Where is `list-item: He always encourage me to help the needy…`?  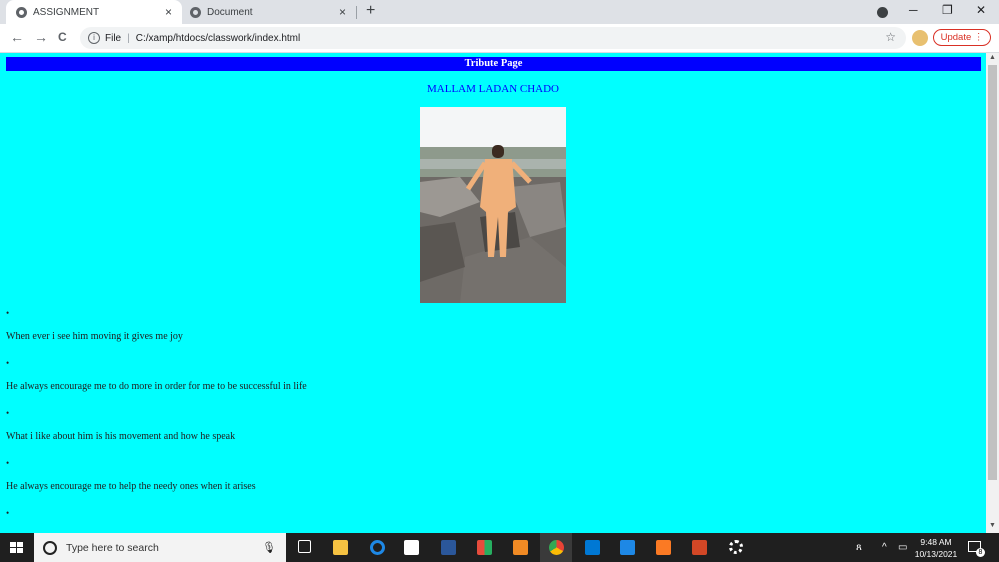 list-item: He always encourage me to help the needy… is located at coordinates (131, 486).